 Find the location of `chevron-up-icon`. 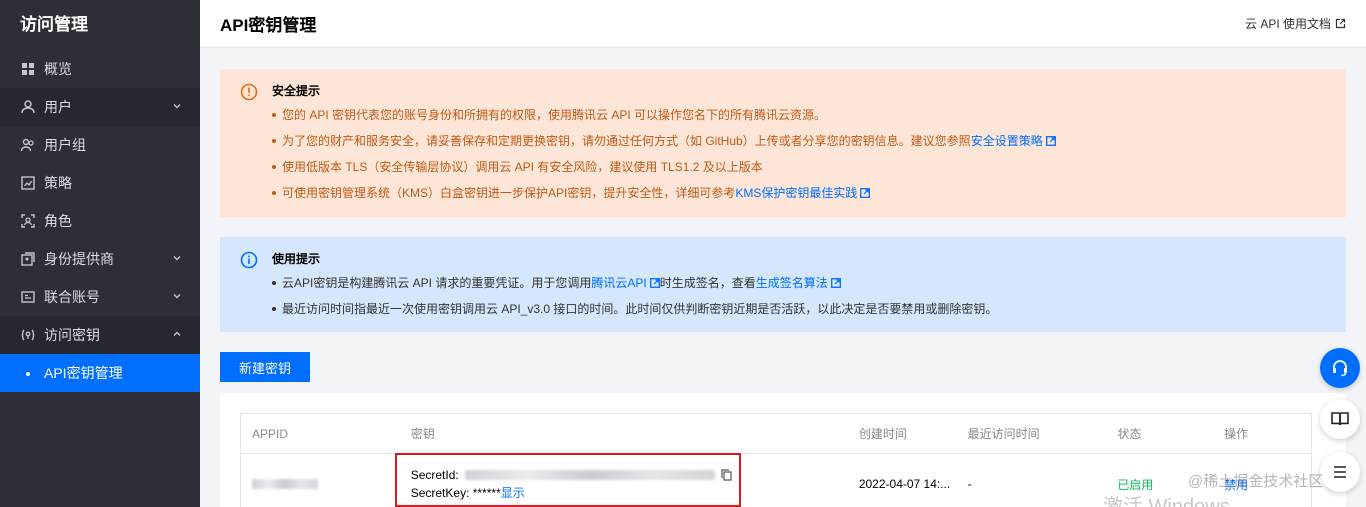

chevron-up-icon is located at coordinates (177, 333).